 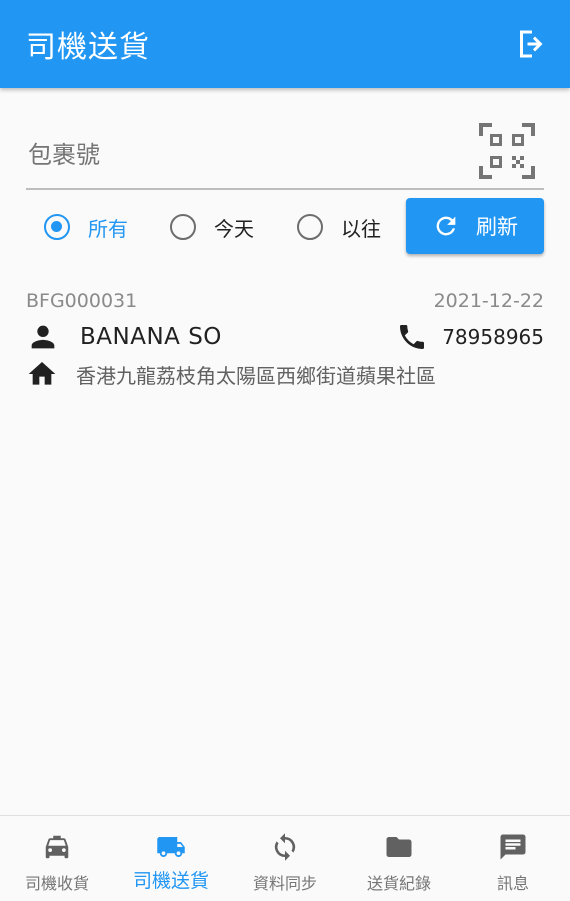 I want to click on qr-scan-icon, so click(x=507, y=151).